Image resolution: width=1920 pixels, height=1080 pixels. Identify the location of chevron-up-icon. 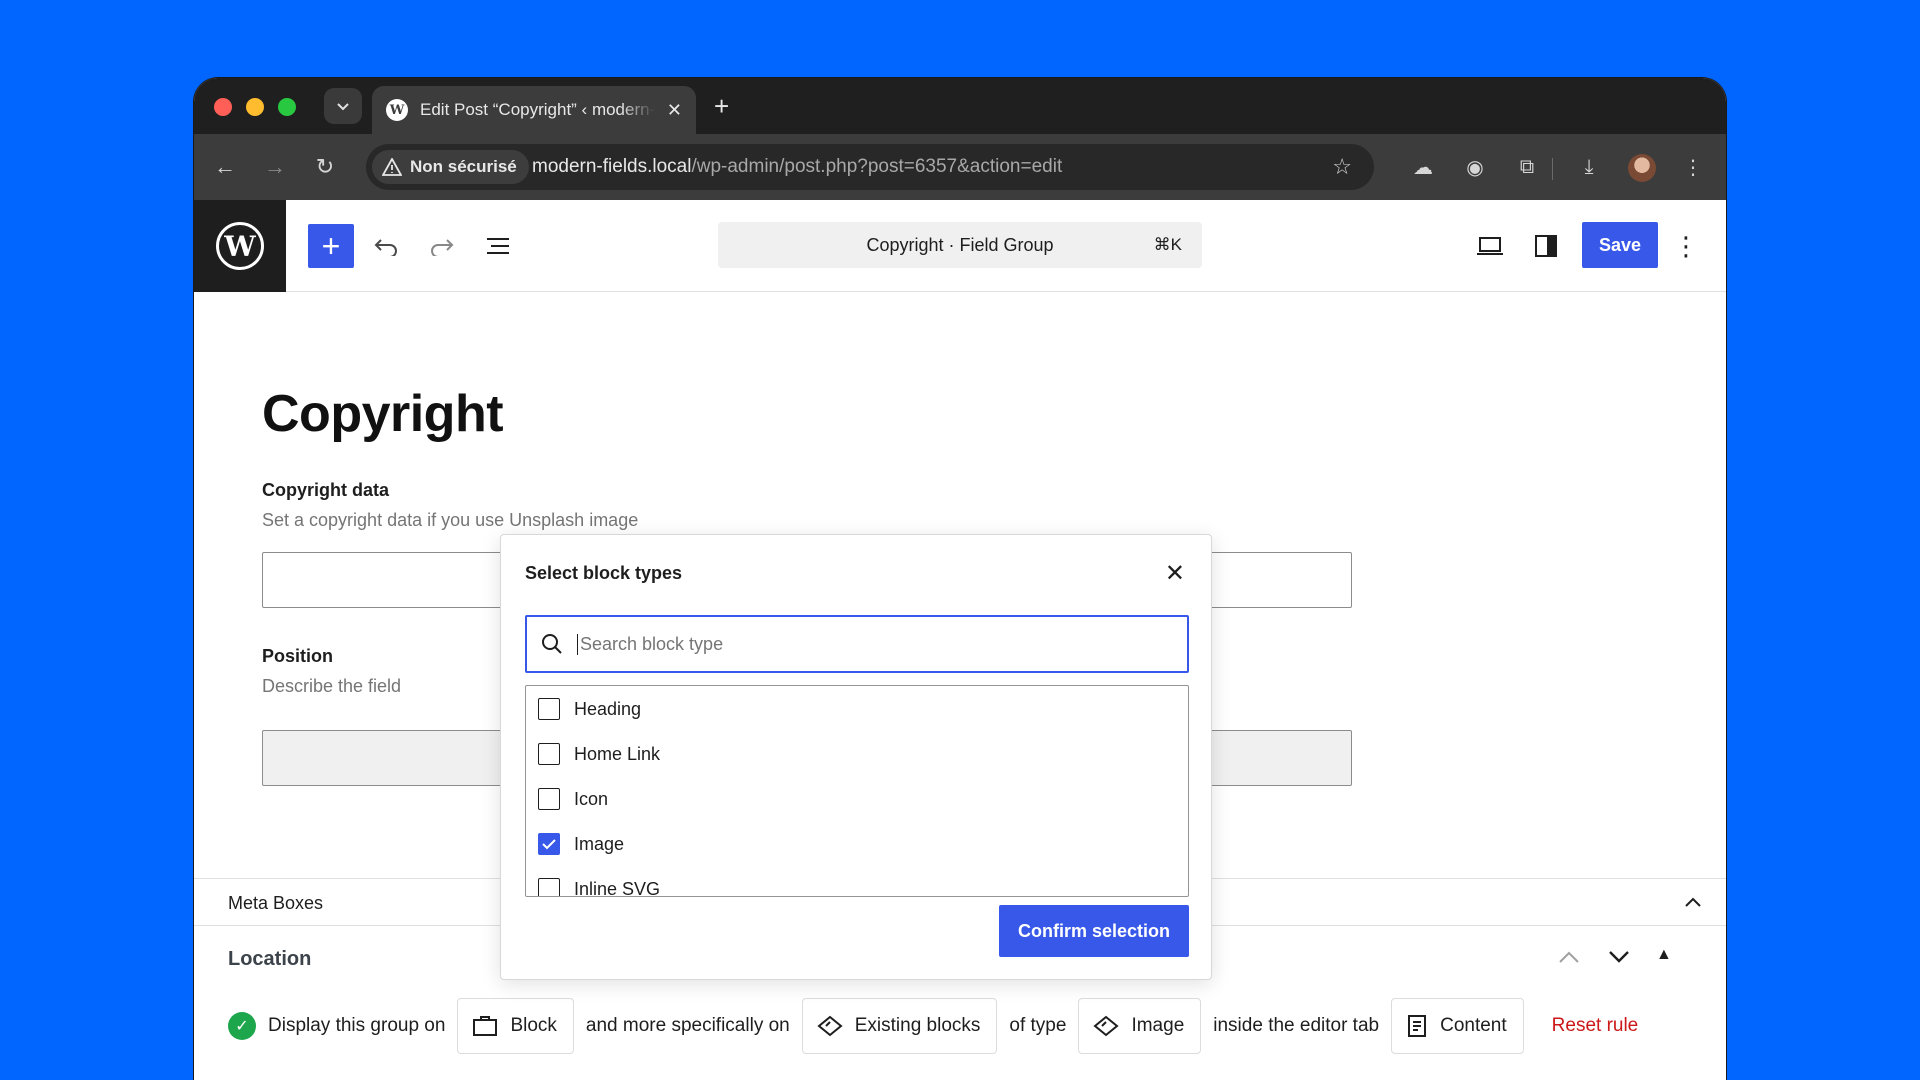
(1693, 902).